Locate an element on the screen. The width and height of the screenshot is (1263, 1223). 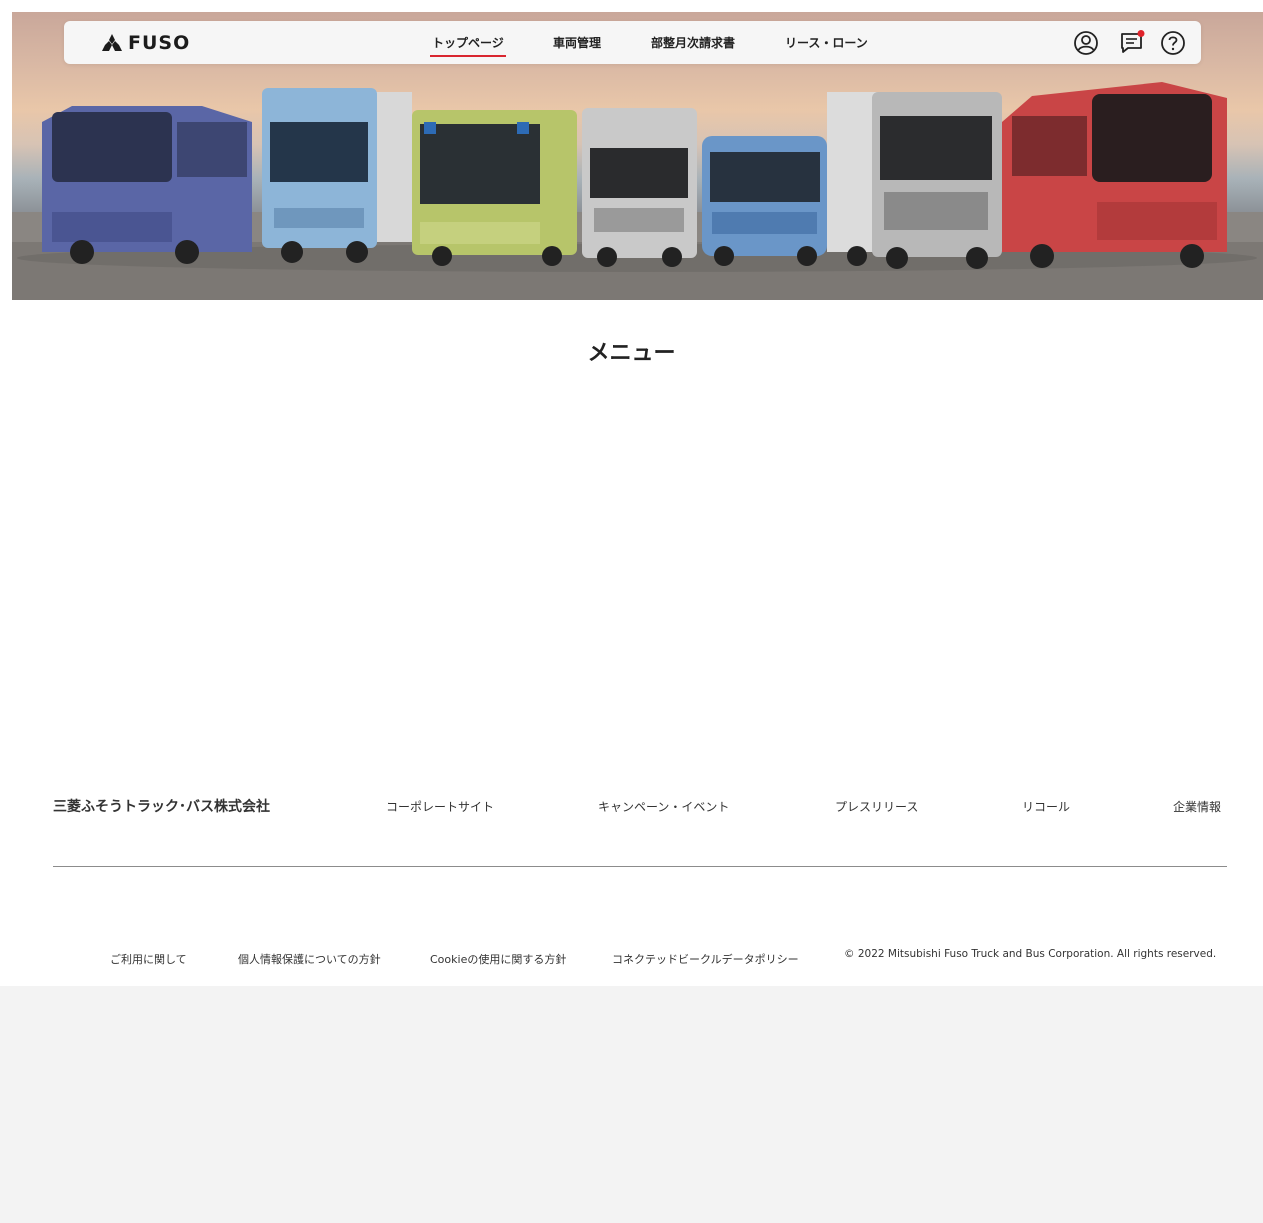
footer-link-corporate: コーポレートサイト is located at coordinates (440, 806).